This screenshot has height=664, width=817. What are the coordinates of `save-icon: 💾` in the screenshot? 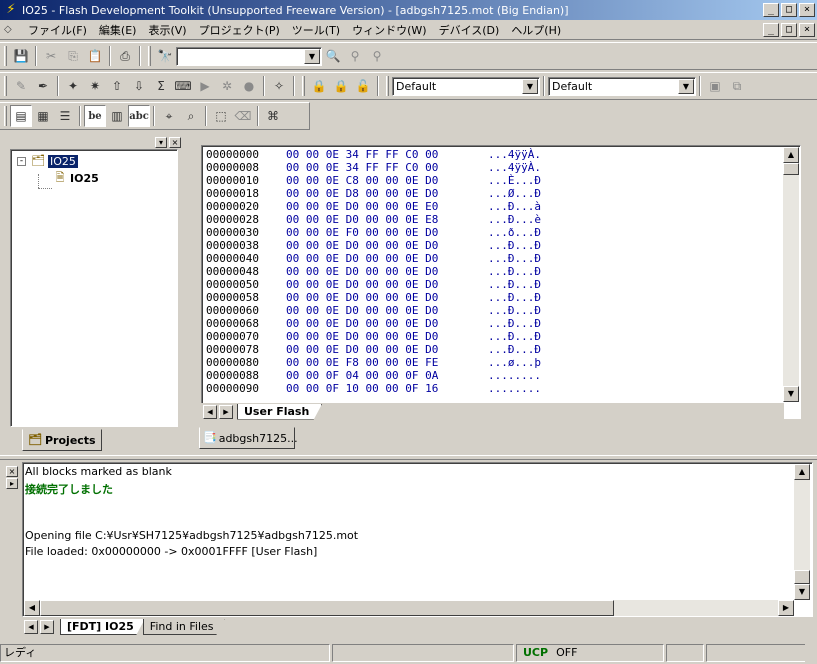 It's located at (21, 56).